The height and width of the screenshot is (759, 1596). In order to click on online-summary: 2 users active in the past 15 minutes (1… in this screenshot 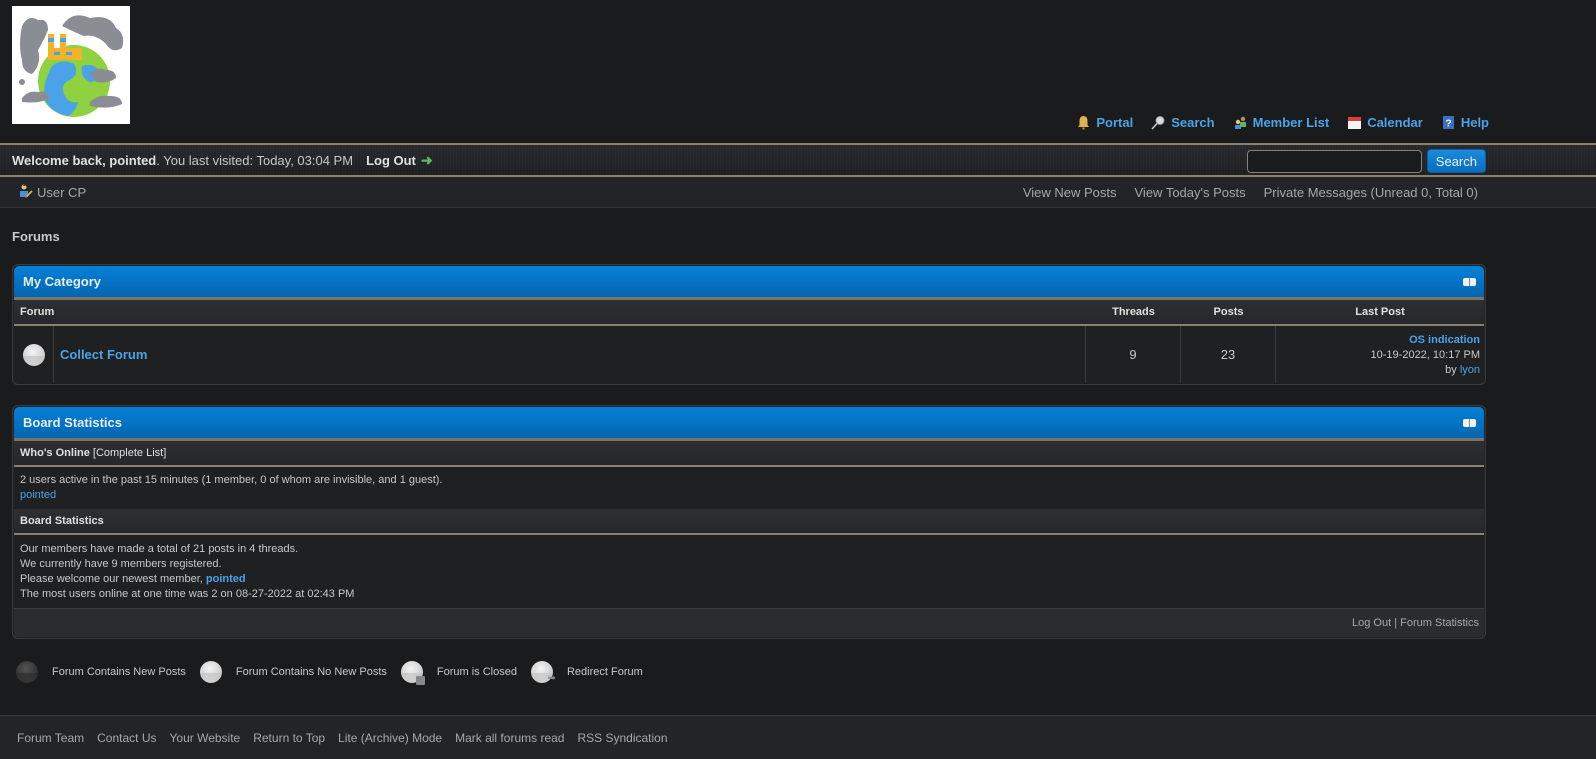, I will do `click(231, 480)`.